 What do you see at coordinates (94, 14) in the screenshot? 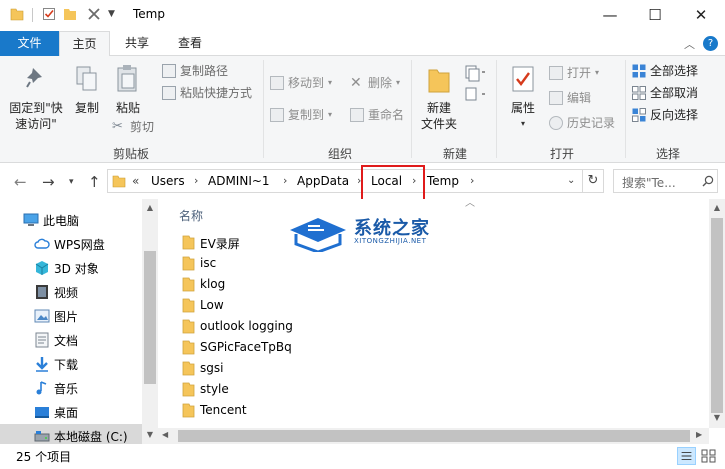
I see `delete-x-icon` at bounding box center [94, 14].